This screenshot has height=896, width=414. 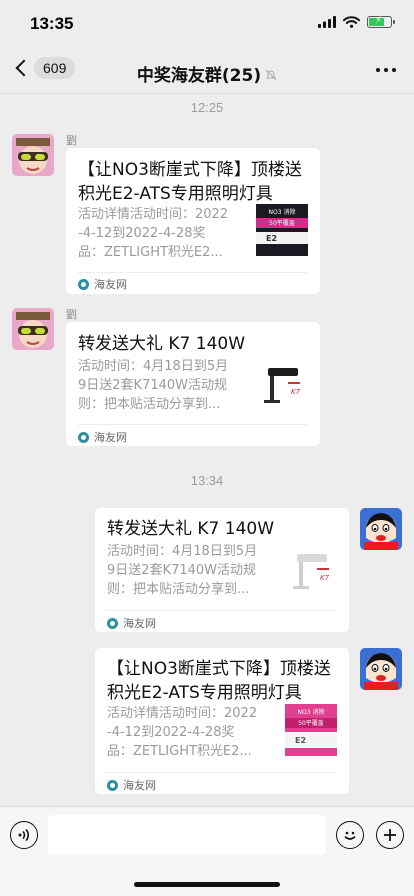 I want to click on voice-icon, so click(x=23, y=835).